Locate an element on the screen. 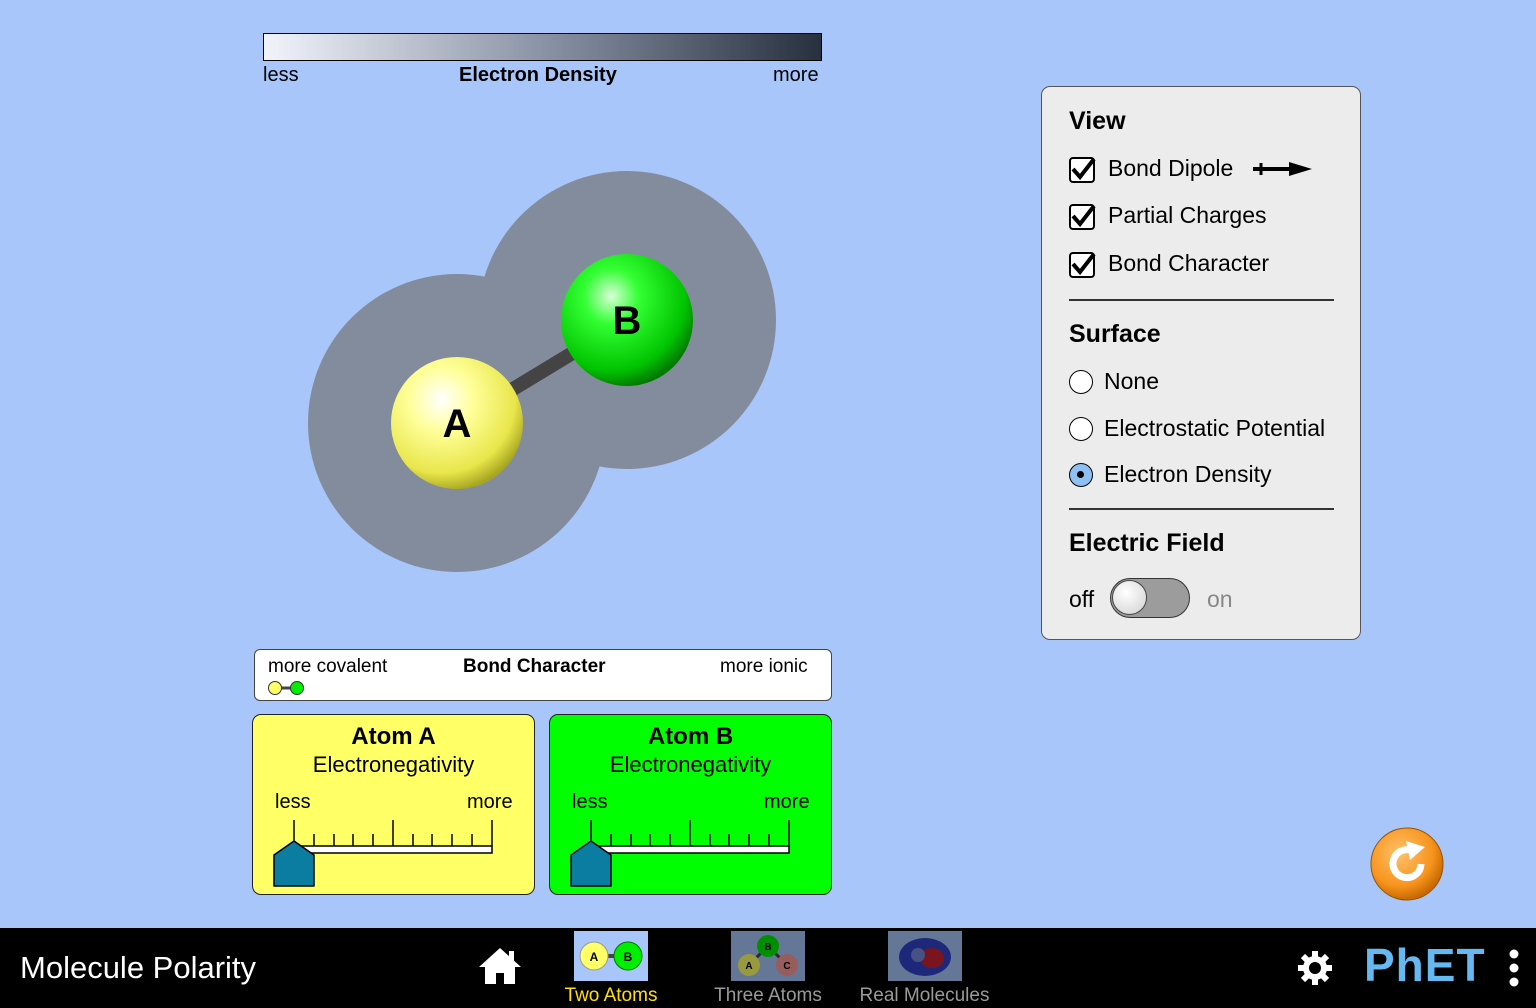 This screenshot has width=1536, height=1008. atom-a-less-label: less is located at coordinates (293, 802).